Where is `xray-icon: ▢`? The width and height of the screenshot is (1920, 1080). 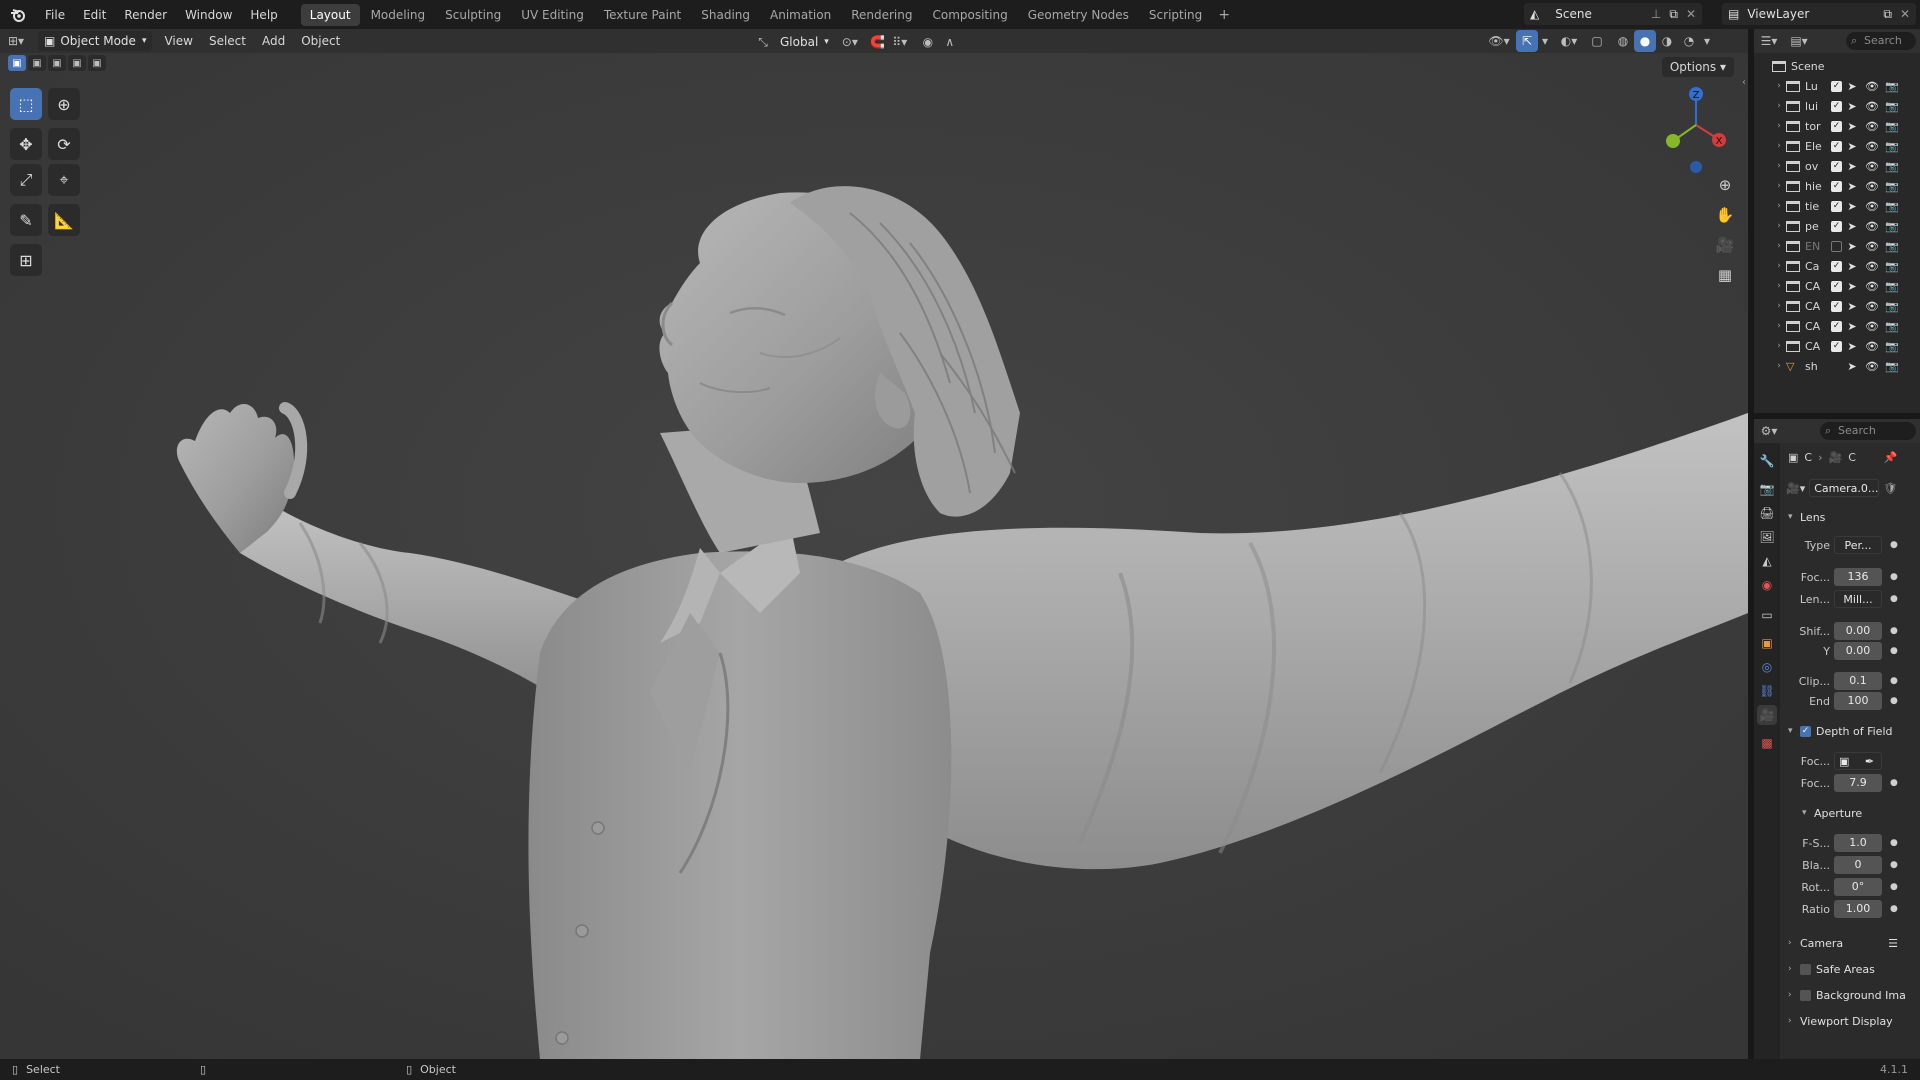
xray-icon: ▢ is located at coordinates (1597, 41).